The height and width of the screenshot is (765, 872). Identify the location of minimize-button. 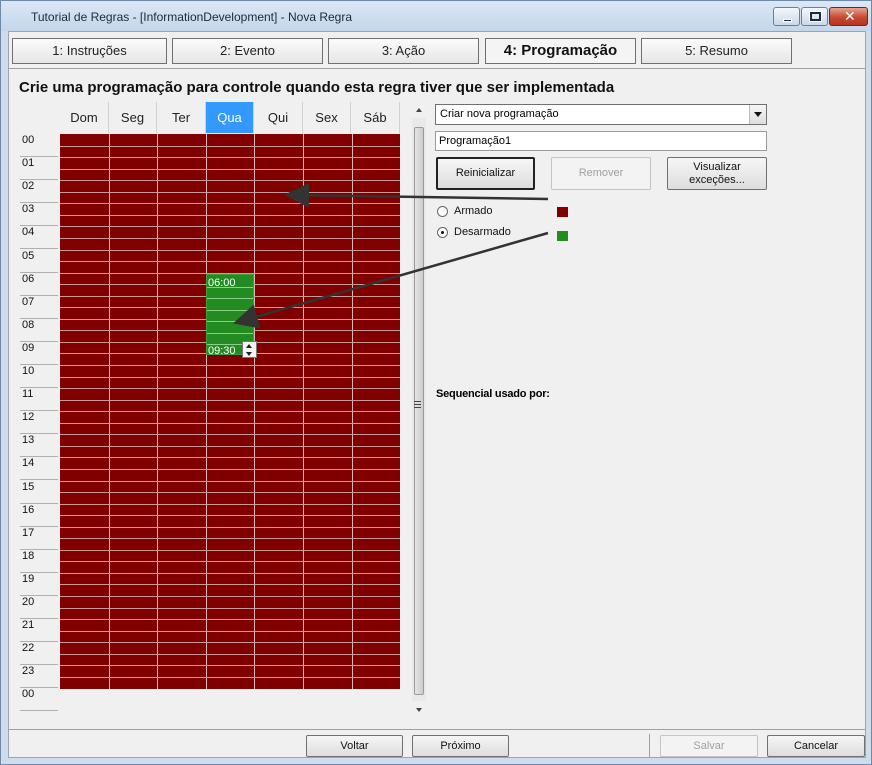
(786, 16).